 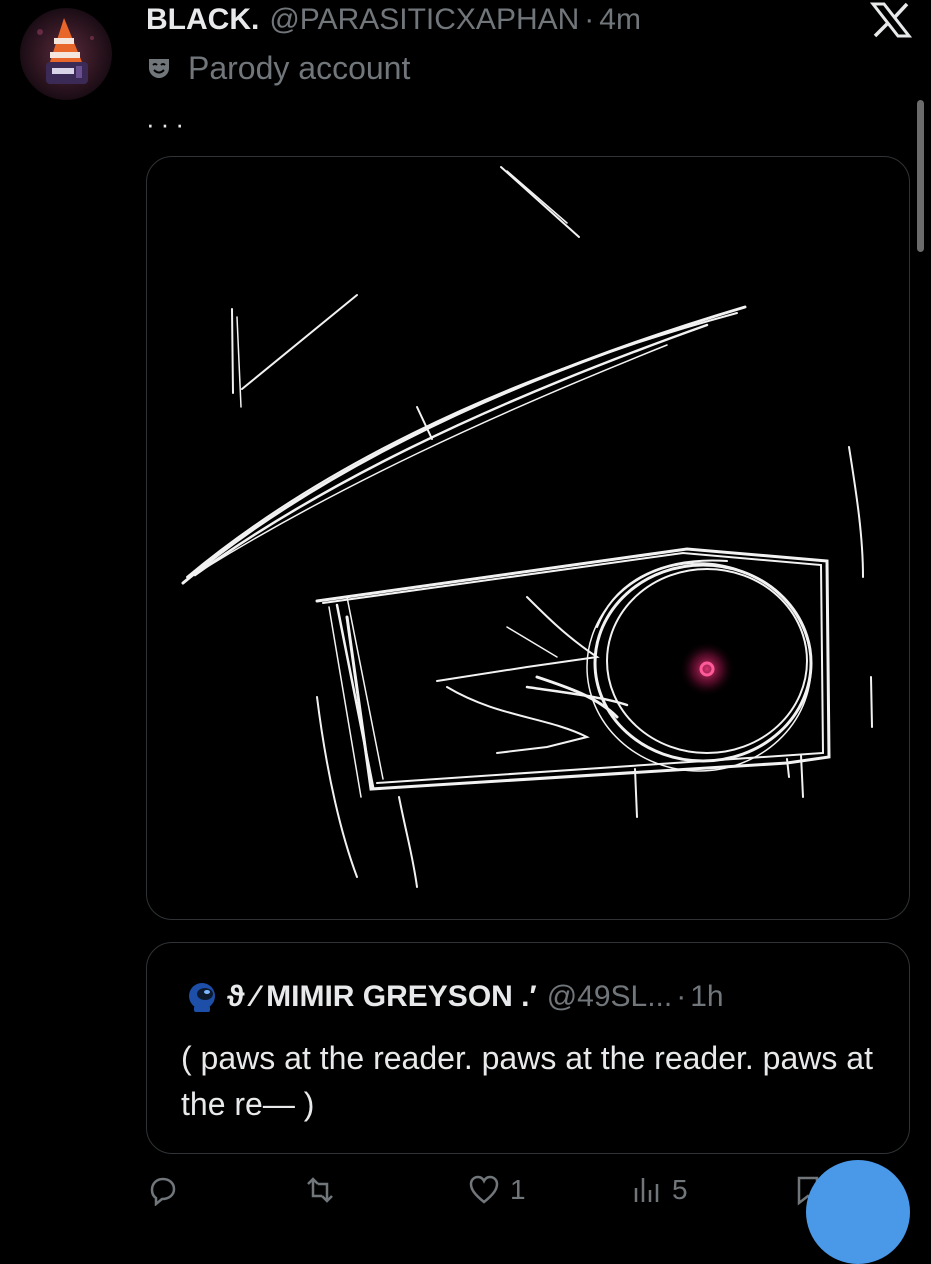 I want to click on x-close-icon, so click(x=891, y=20).